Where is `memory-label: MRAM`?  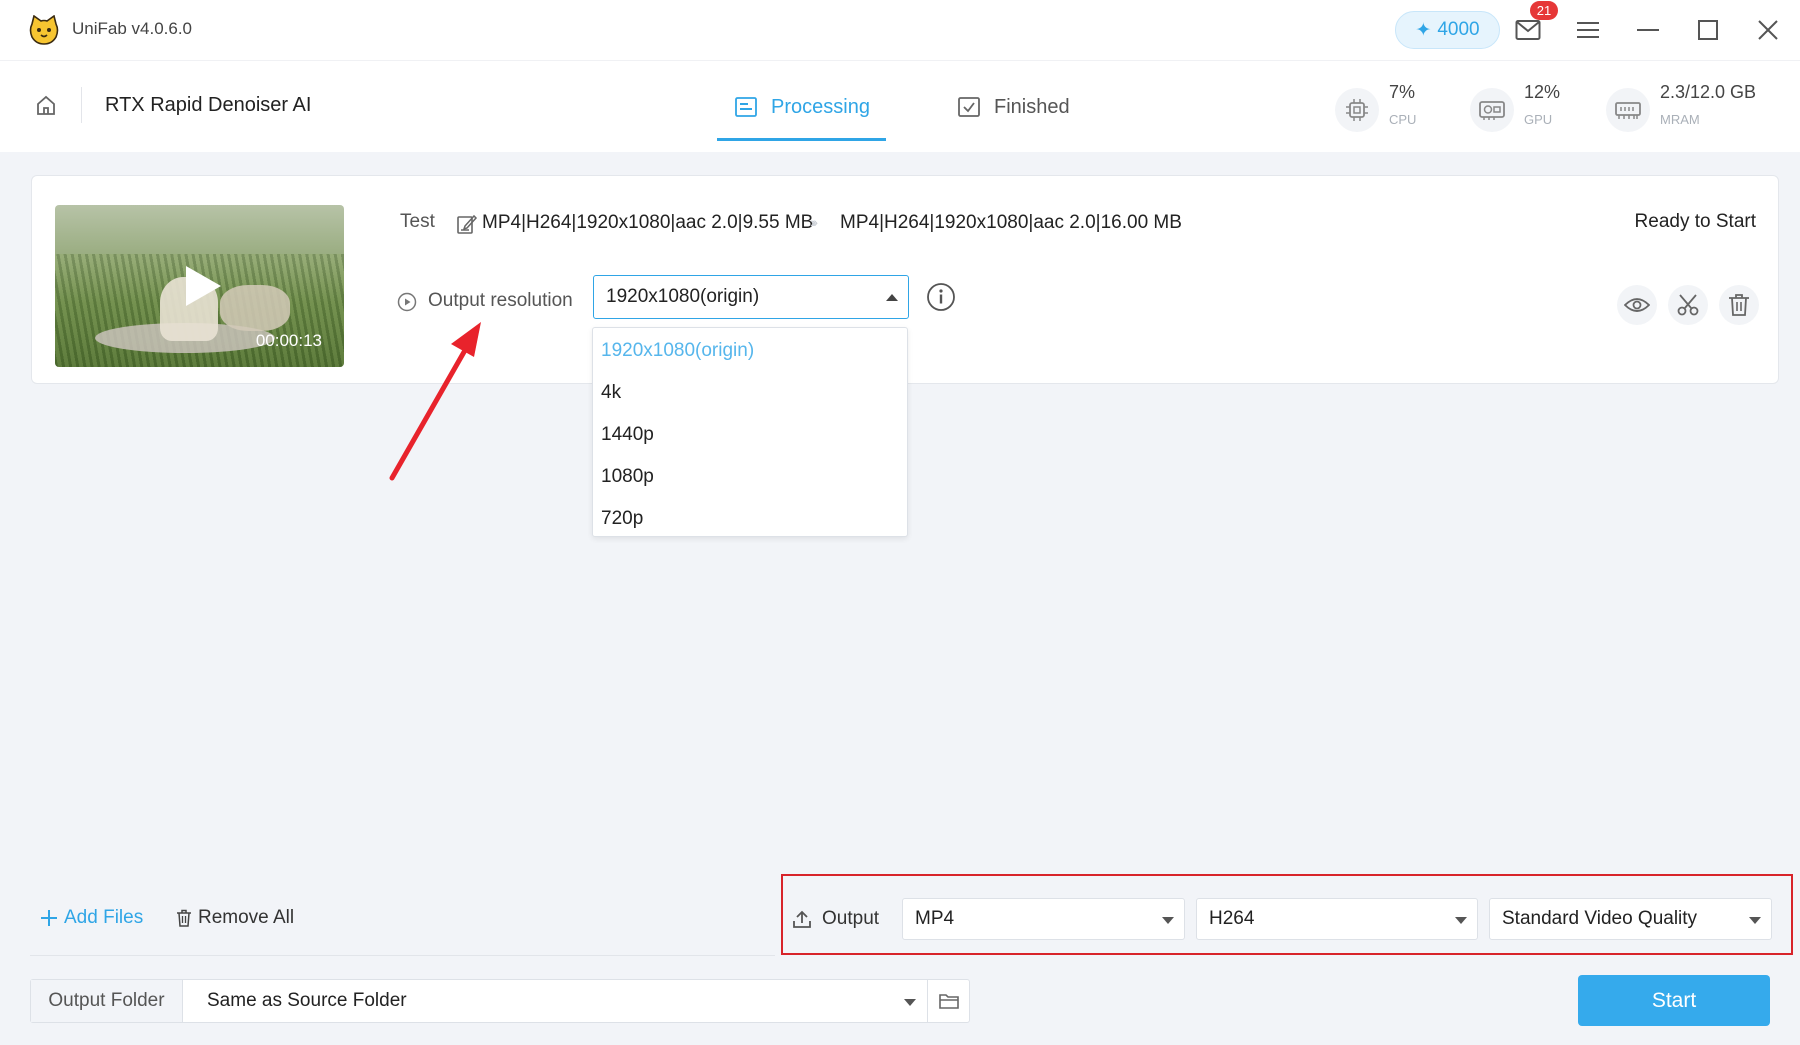 memory-label: MRAM is located at coordinates (1680, 119).